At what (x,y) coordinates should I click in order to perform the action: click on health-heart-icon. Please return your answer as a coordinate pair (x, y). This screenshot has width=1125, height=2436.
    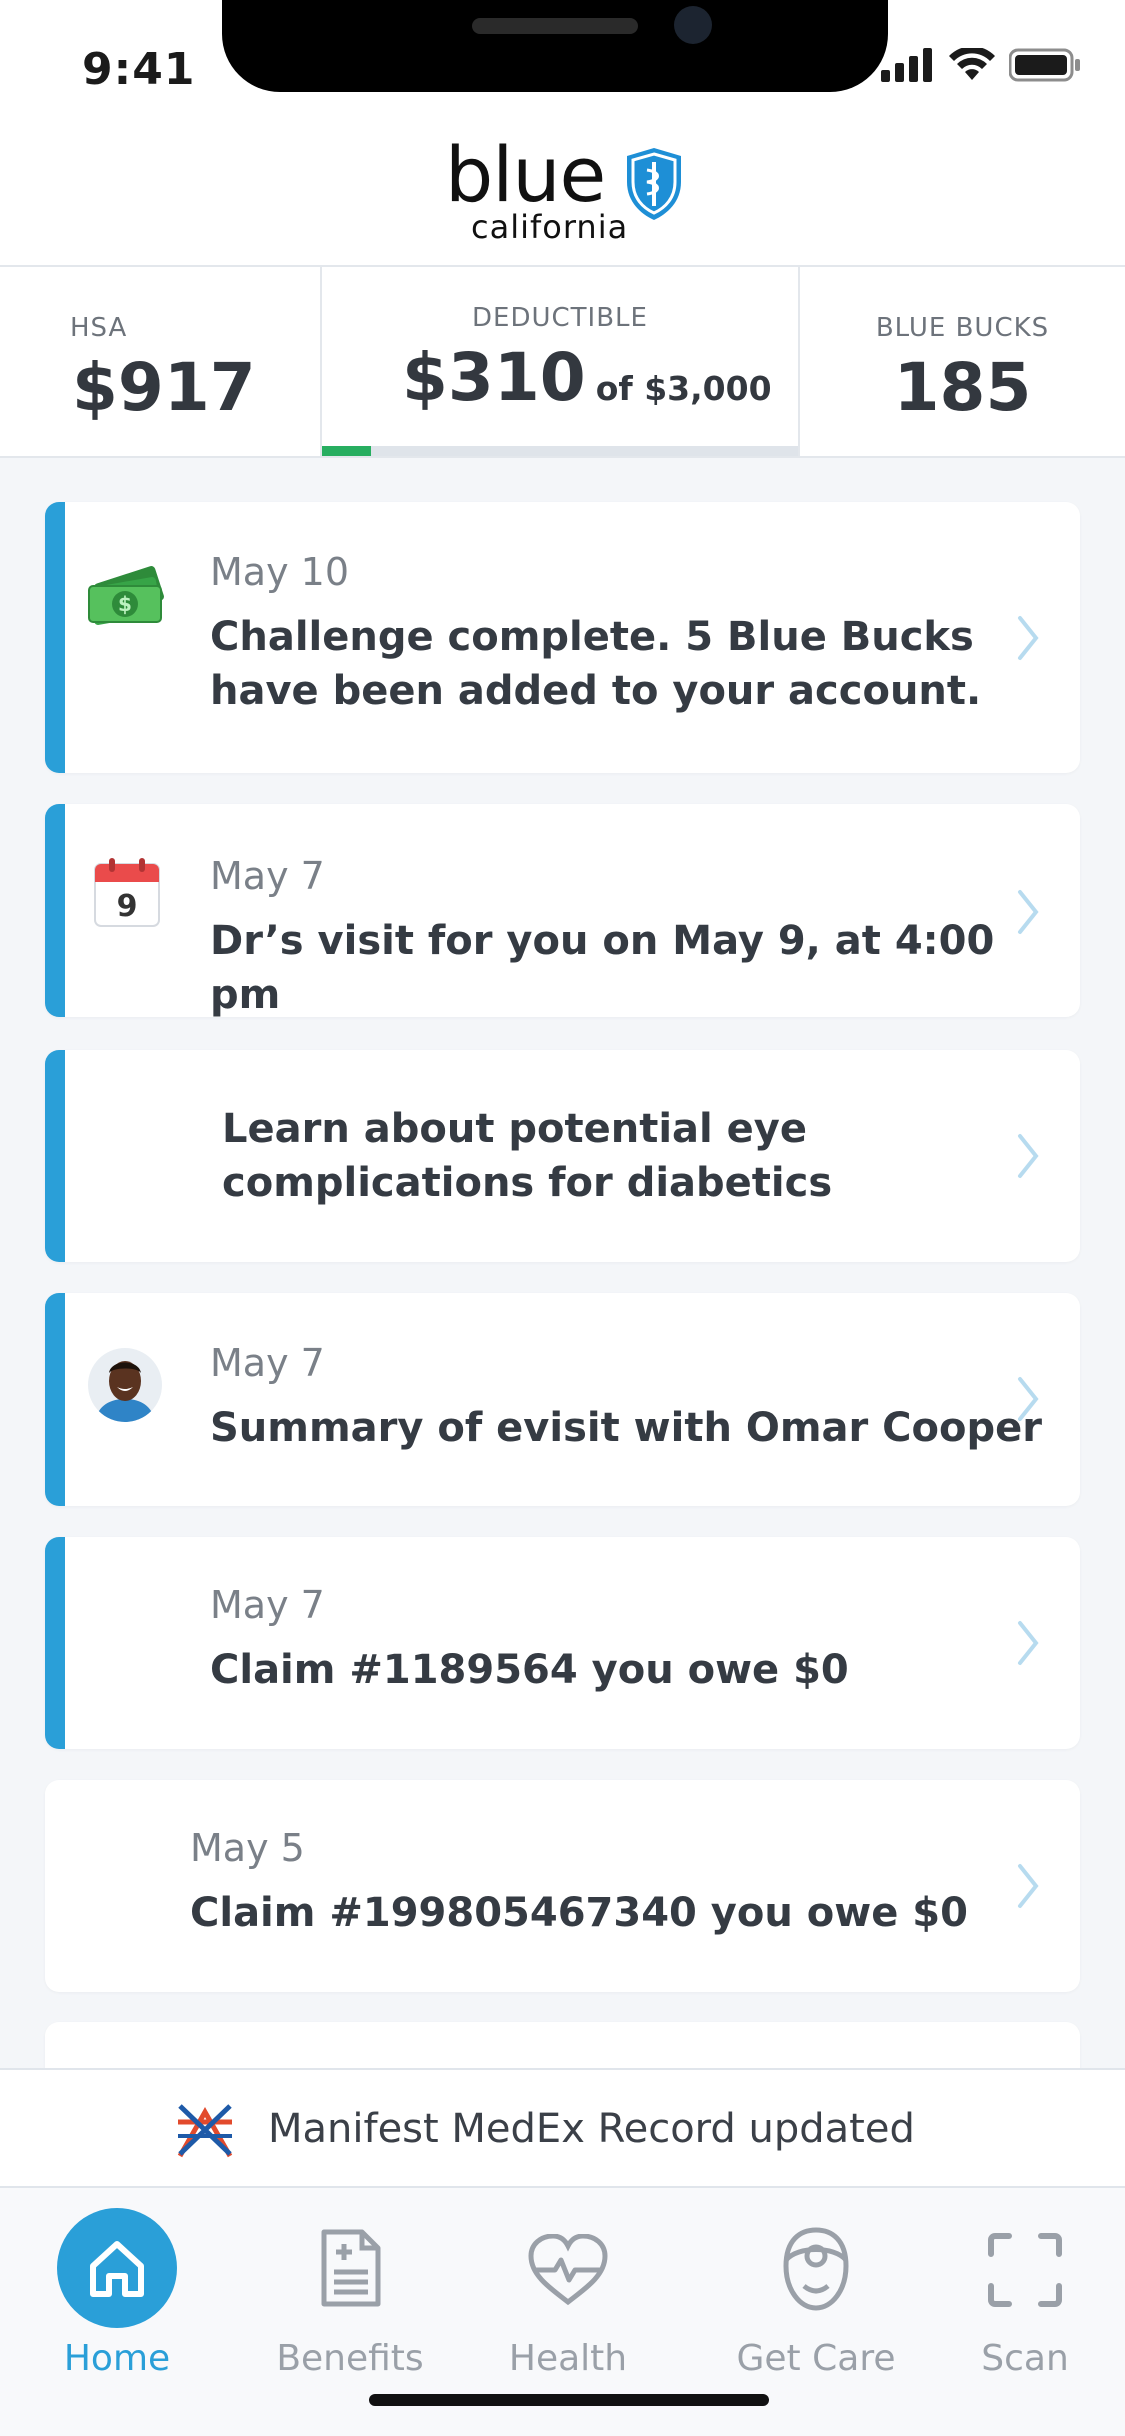
    Looking at the image, I should click on (568, 2270).